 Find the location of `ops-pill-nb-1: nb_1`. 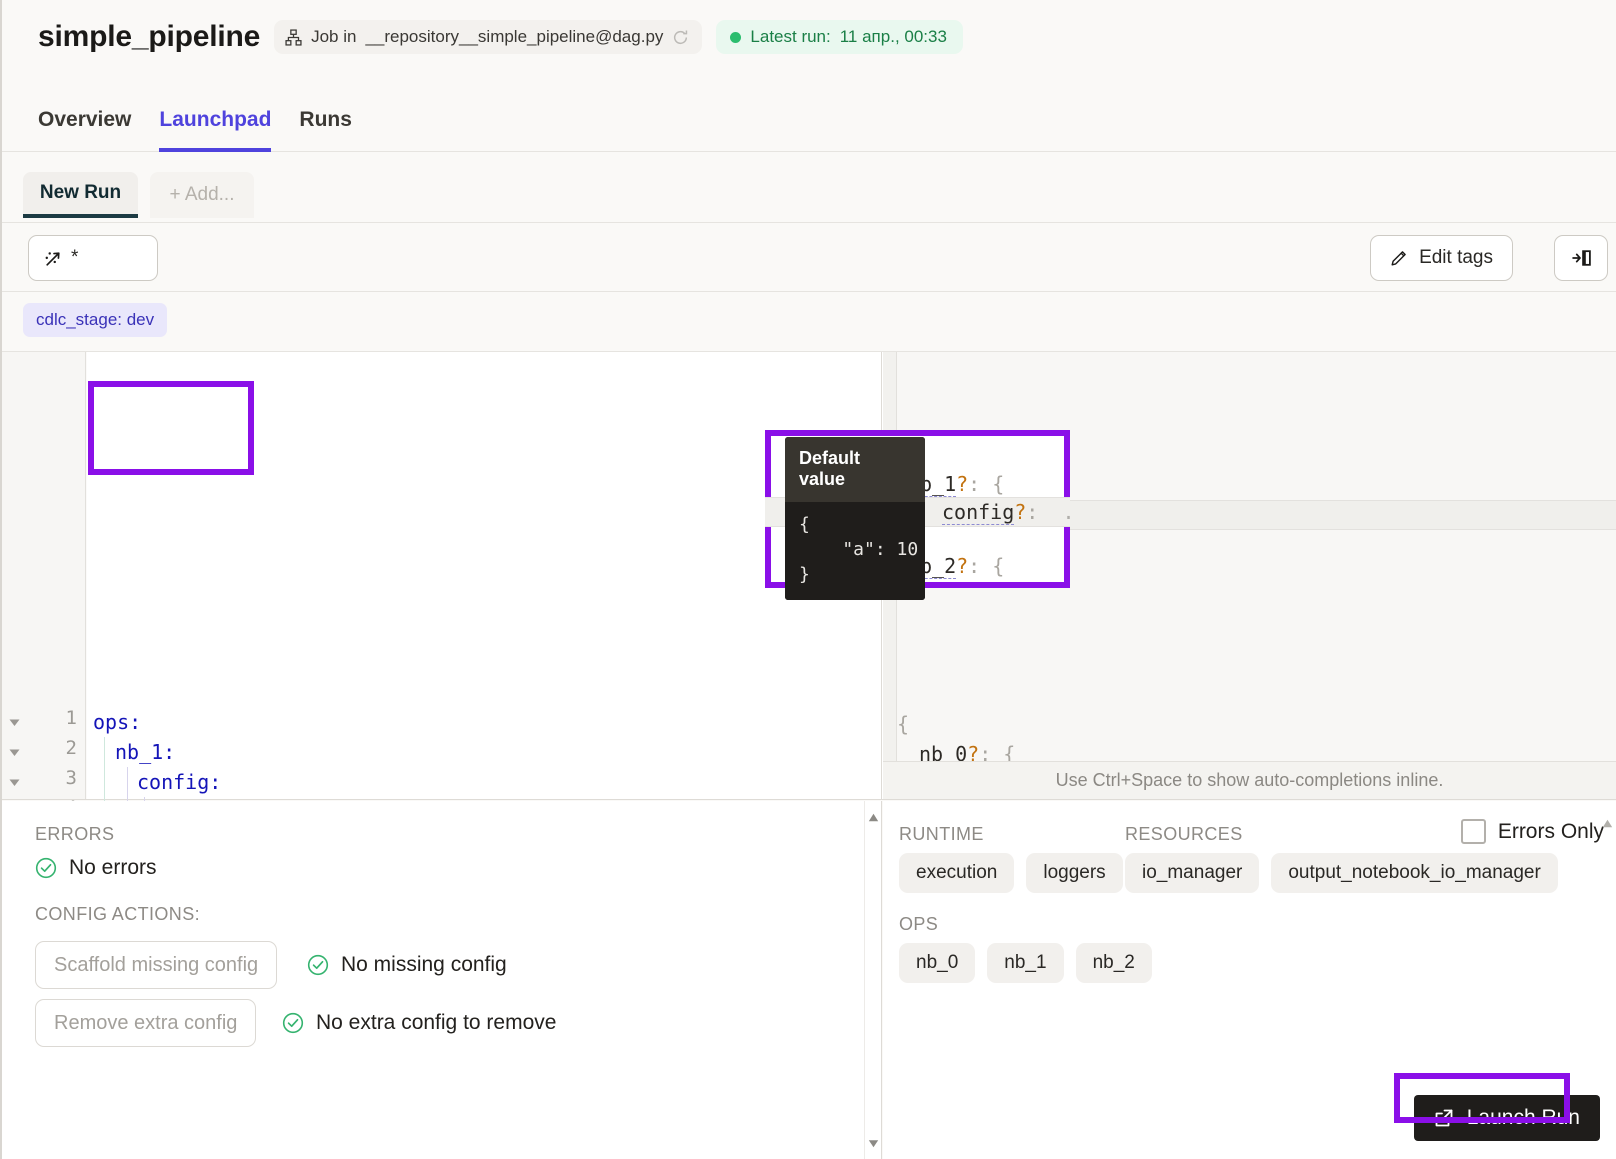

ops-pill-nb-1: nb_1 is located at coordinates (1025, 963).